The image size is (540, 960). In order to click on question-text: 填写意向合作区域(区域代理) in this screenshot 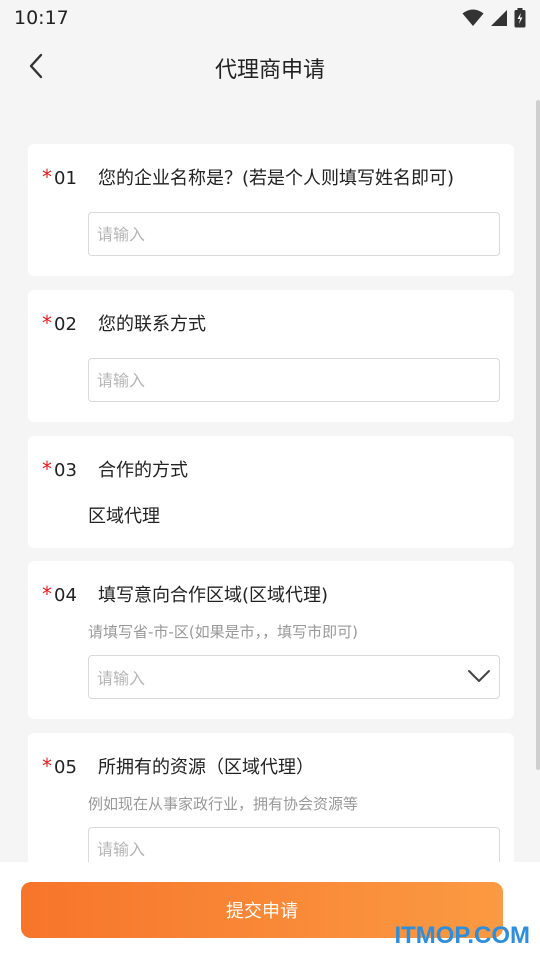, I will do `click(213, 595)`.